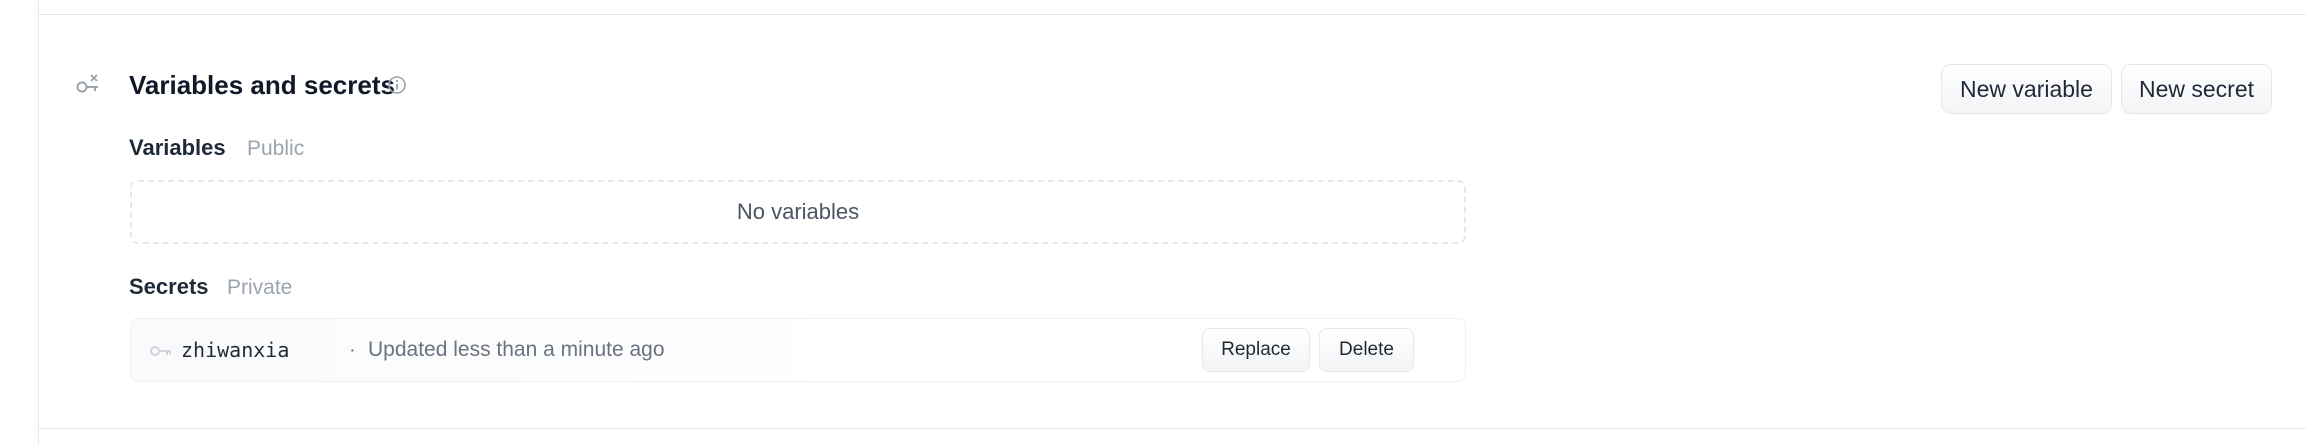 The image size is (2306, 445). What do you see at coordinates (2026, 89) in the screenshot?
I see `new-variable-button: New variable` at bounding box center [2026, 89].